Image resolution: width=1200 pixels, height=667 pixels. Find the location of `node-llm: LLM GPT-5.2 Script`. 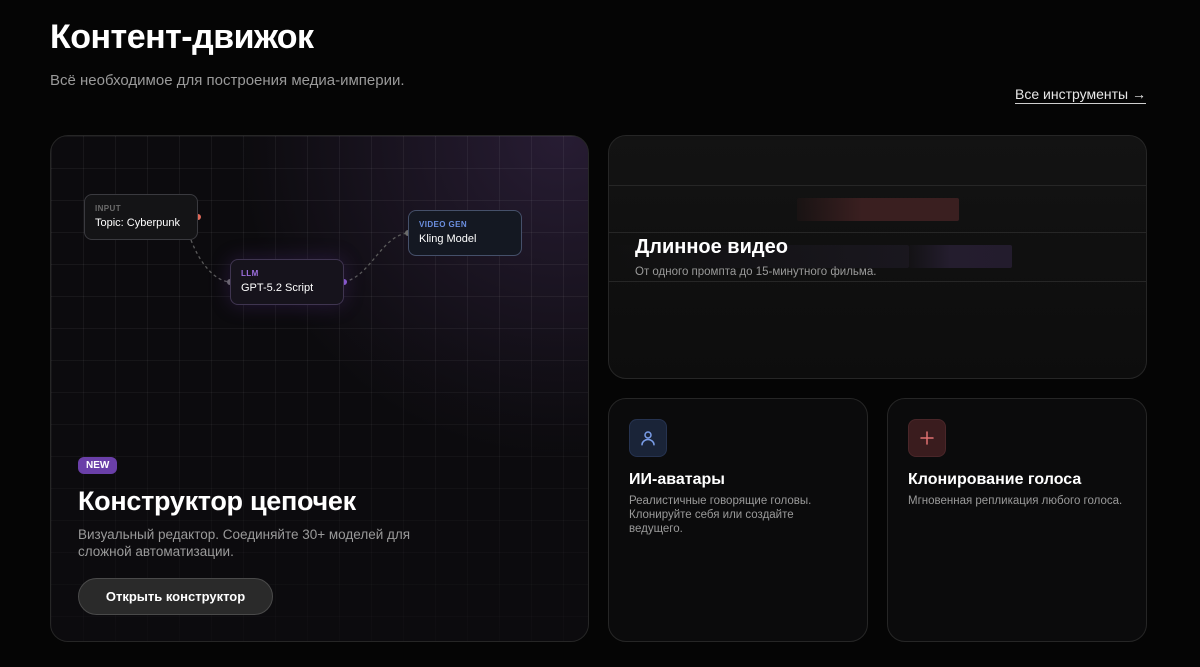

node-llm: LLM GPT-5.2 Script is located at coordinates (287, 282).